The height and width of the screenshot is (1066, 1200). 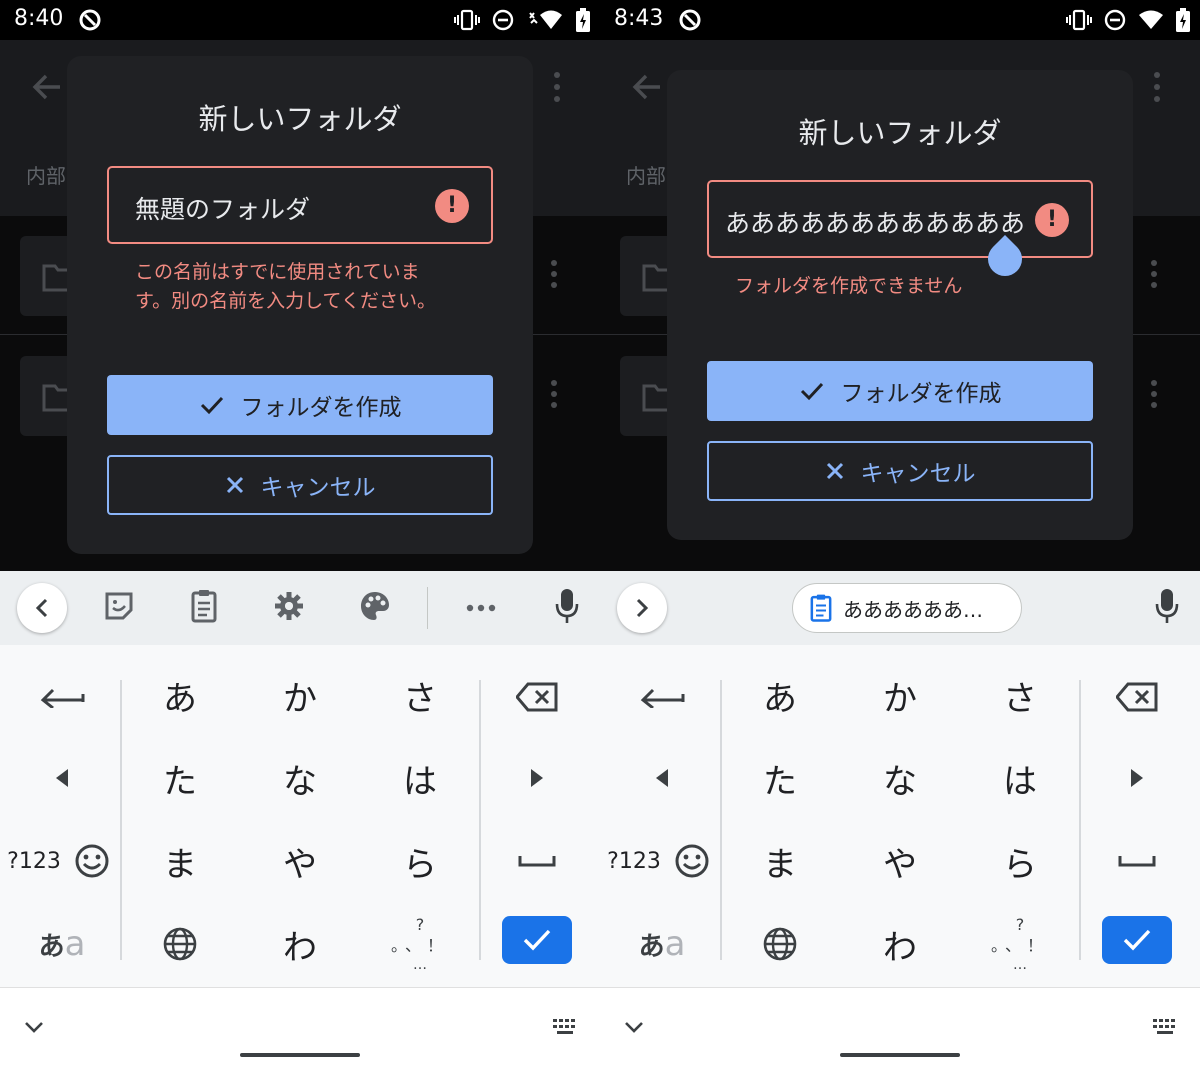 What do you see at coordinates (39, 18) in the screenshot?
I see `status-time: 8:40` at bounding box center [39, 18].